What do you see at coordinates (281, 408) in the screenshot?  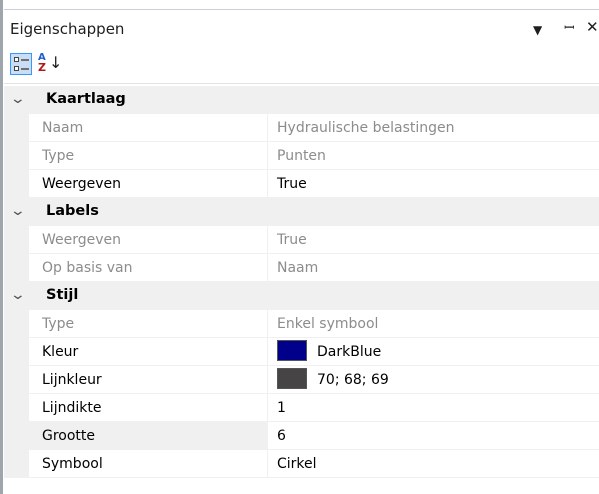 I see `property-value-text: 1` at bounding box center [281, 408].